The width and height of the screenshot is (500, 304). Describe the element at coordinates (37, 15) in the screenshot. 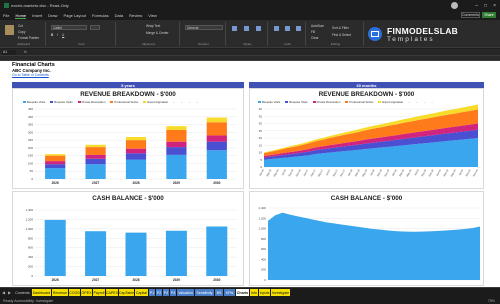

I see `menu-tab-insert: Insert` at that location.